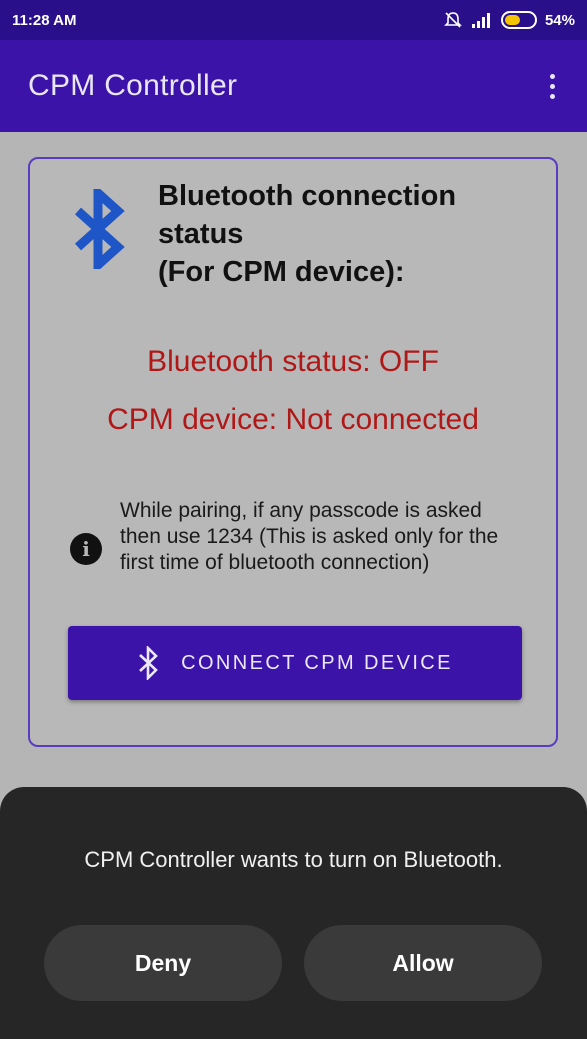 This screenshot has width=587, height=1039. I want to click on connect-button-label: CONNECT CPM DEVICE, so click(317, 662).